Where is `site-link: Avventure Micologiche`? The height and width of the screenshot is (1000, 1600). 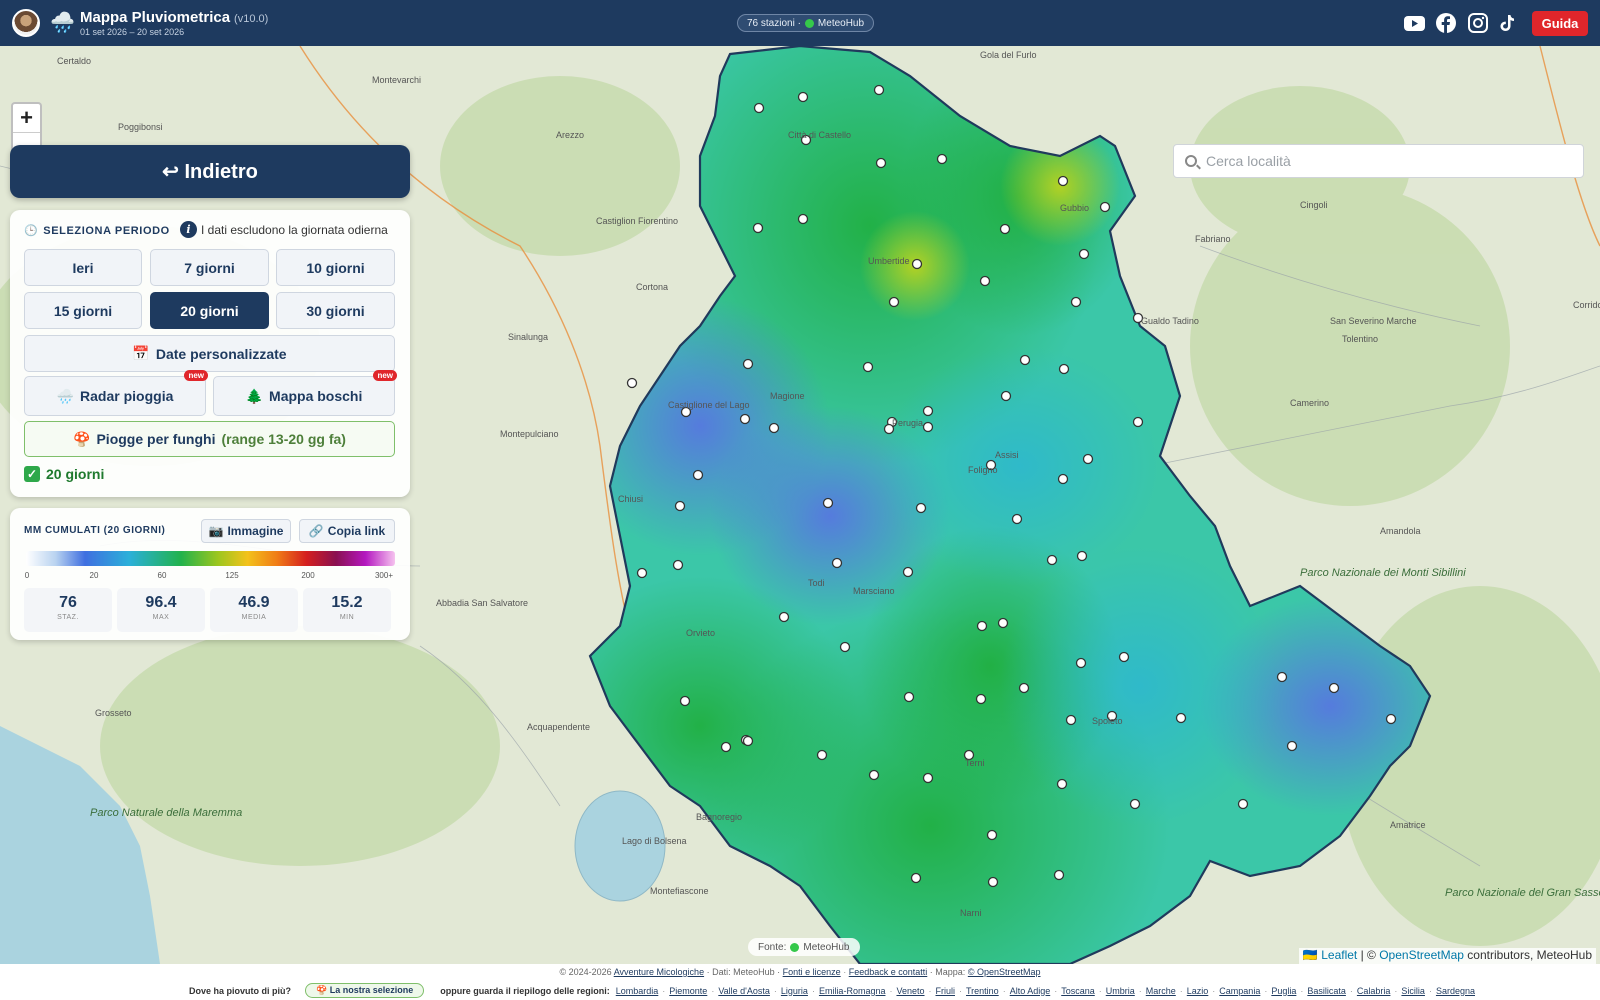
site-link: Avventure Micologiche is located at coordinates (659, 972).